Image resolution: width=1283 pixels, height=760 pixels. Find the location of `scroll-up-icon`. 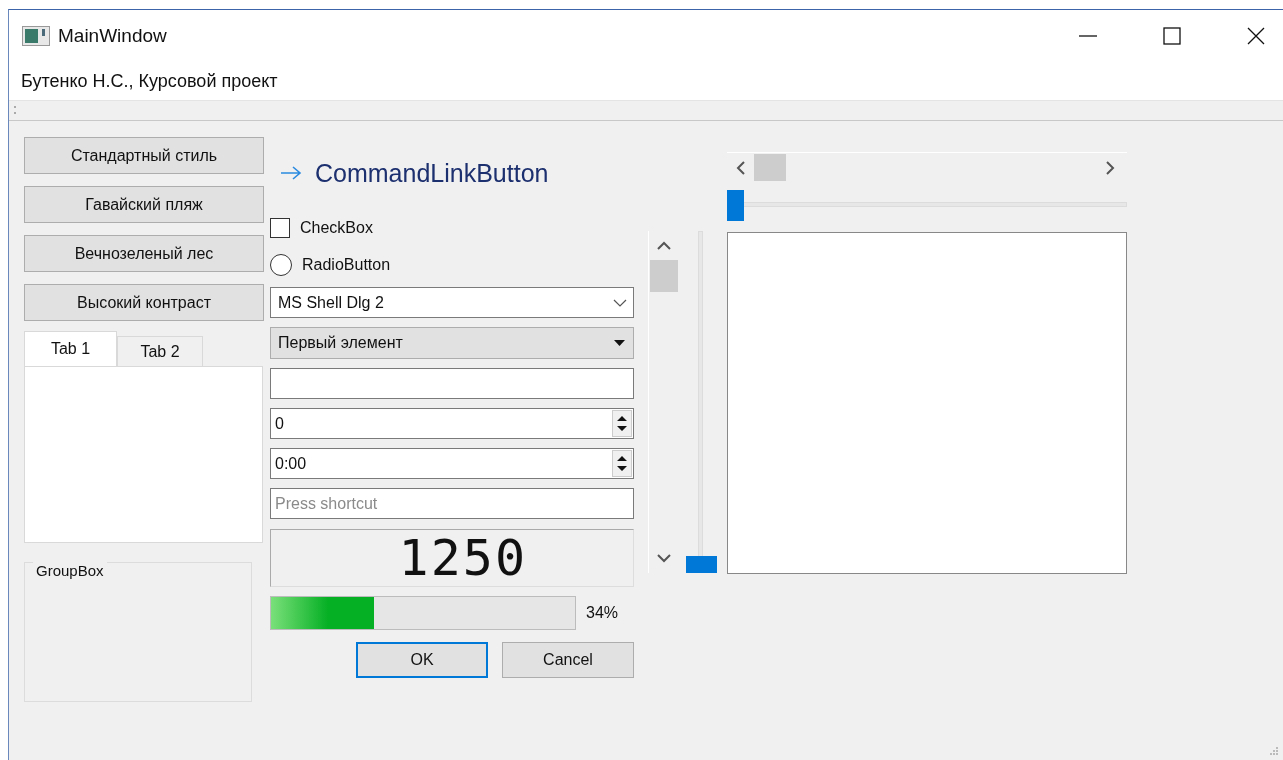

scroll-up-icon is located at coordinates (663, 245).